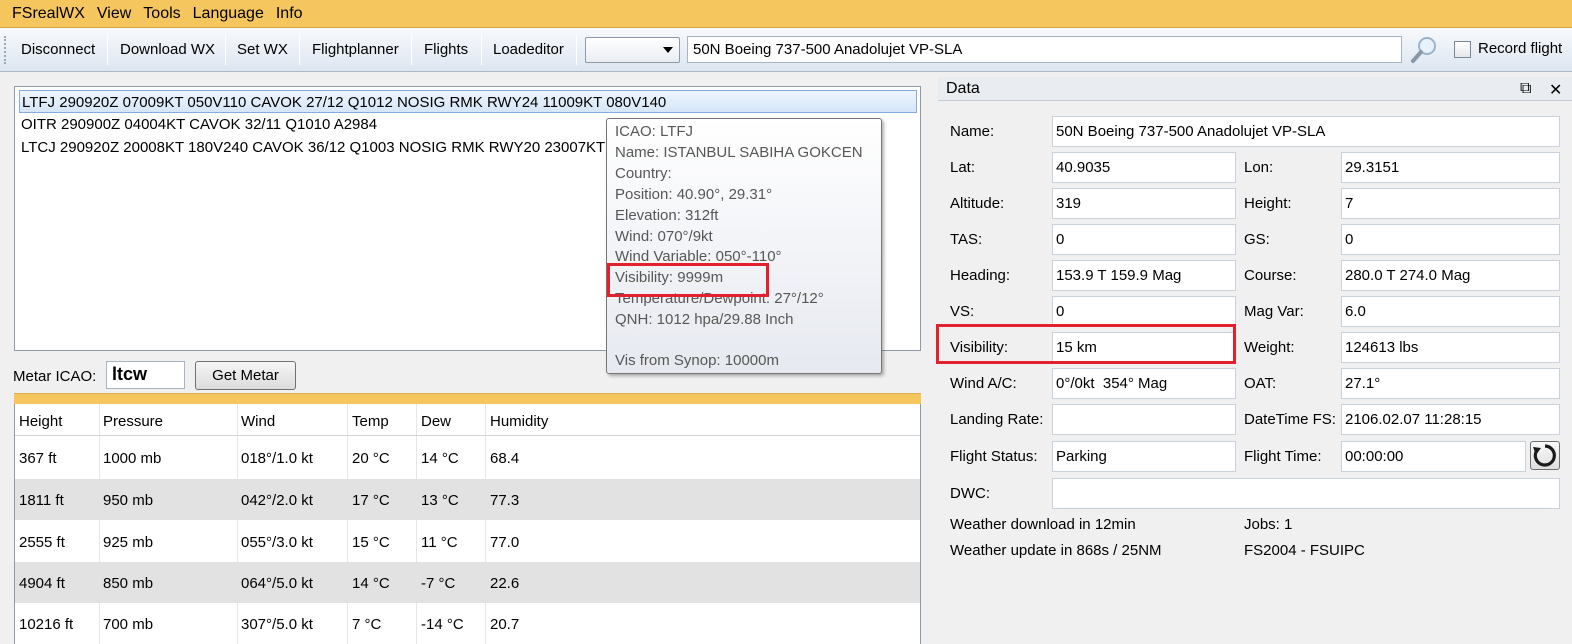 The image size is (1572, 644). Describe the element at coordinates (55, 376) in the screenshot. I see `metar-icao-label: Metar ICAO:` at that location.